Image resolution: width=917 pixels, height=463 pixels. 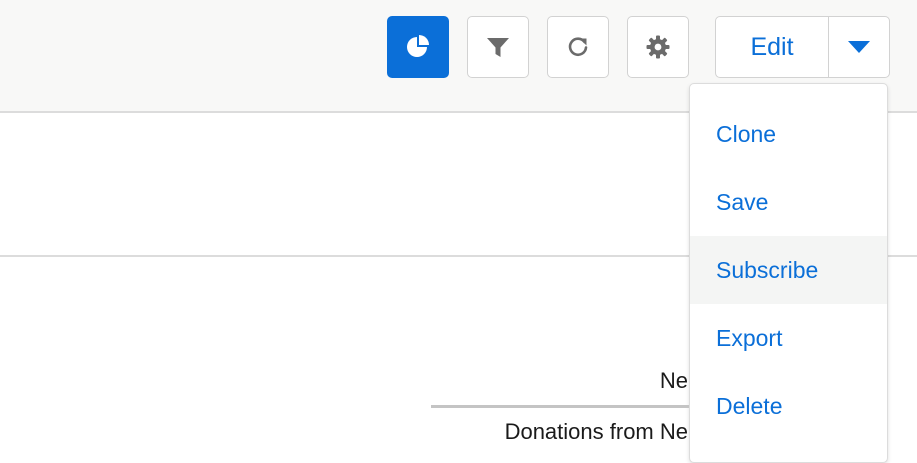 What do you see at coordinates (596, 431) in the screenshot?
I see `report-subtitle-partial: Donations from Ne` at bounding box center [596, 431].